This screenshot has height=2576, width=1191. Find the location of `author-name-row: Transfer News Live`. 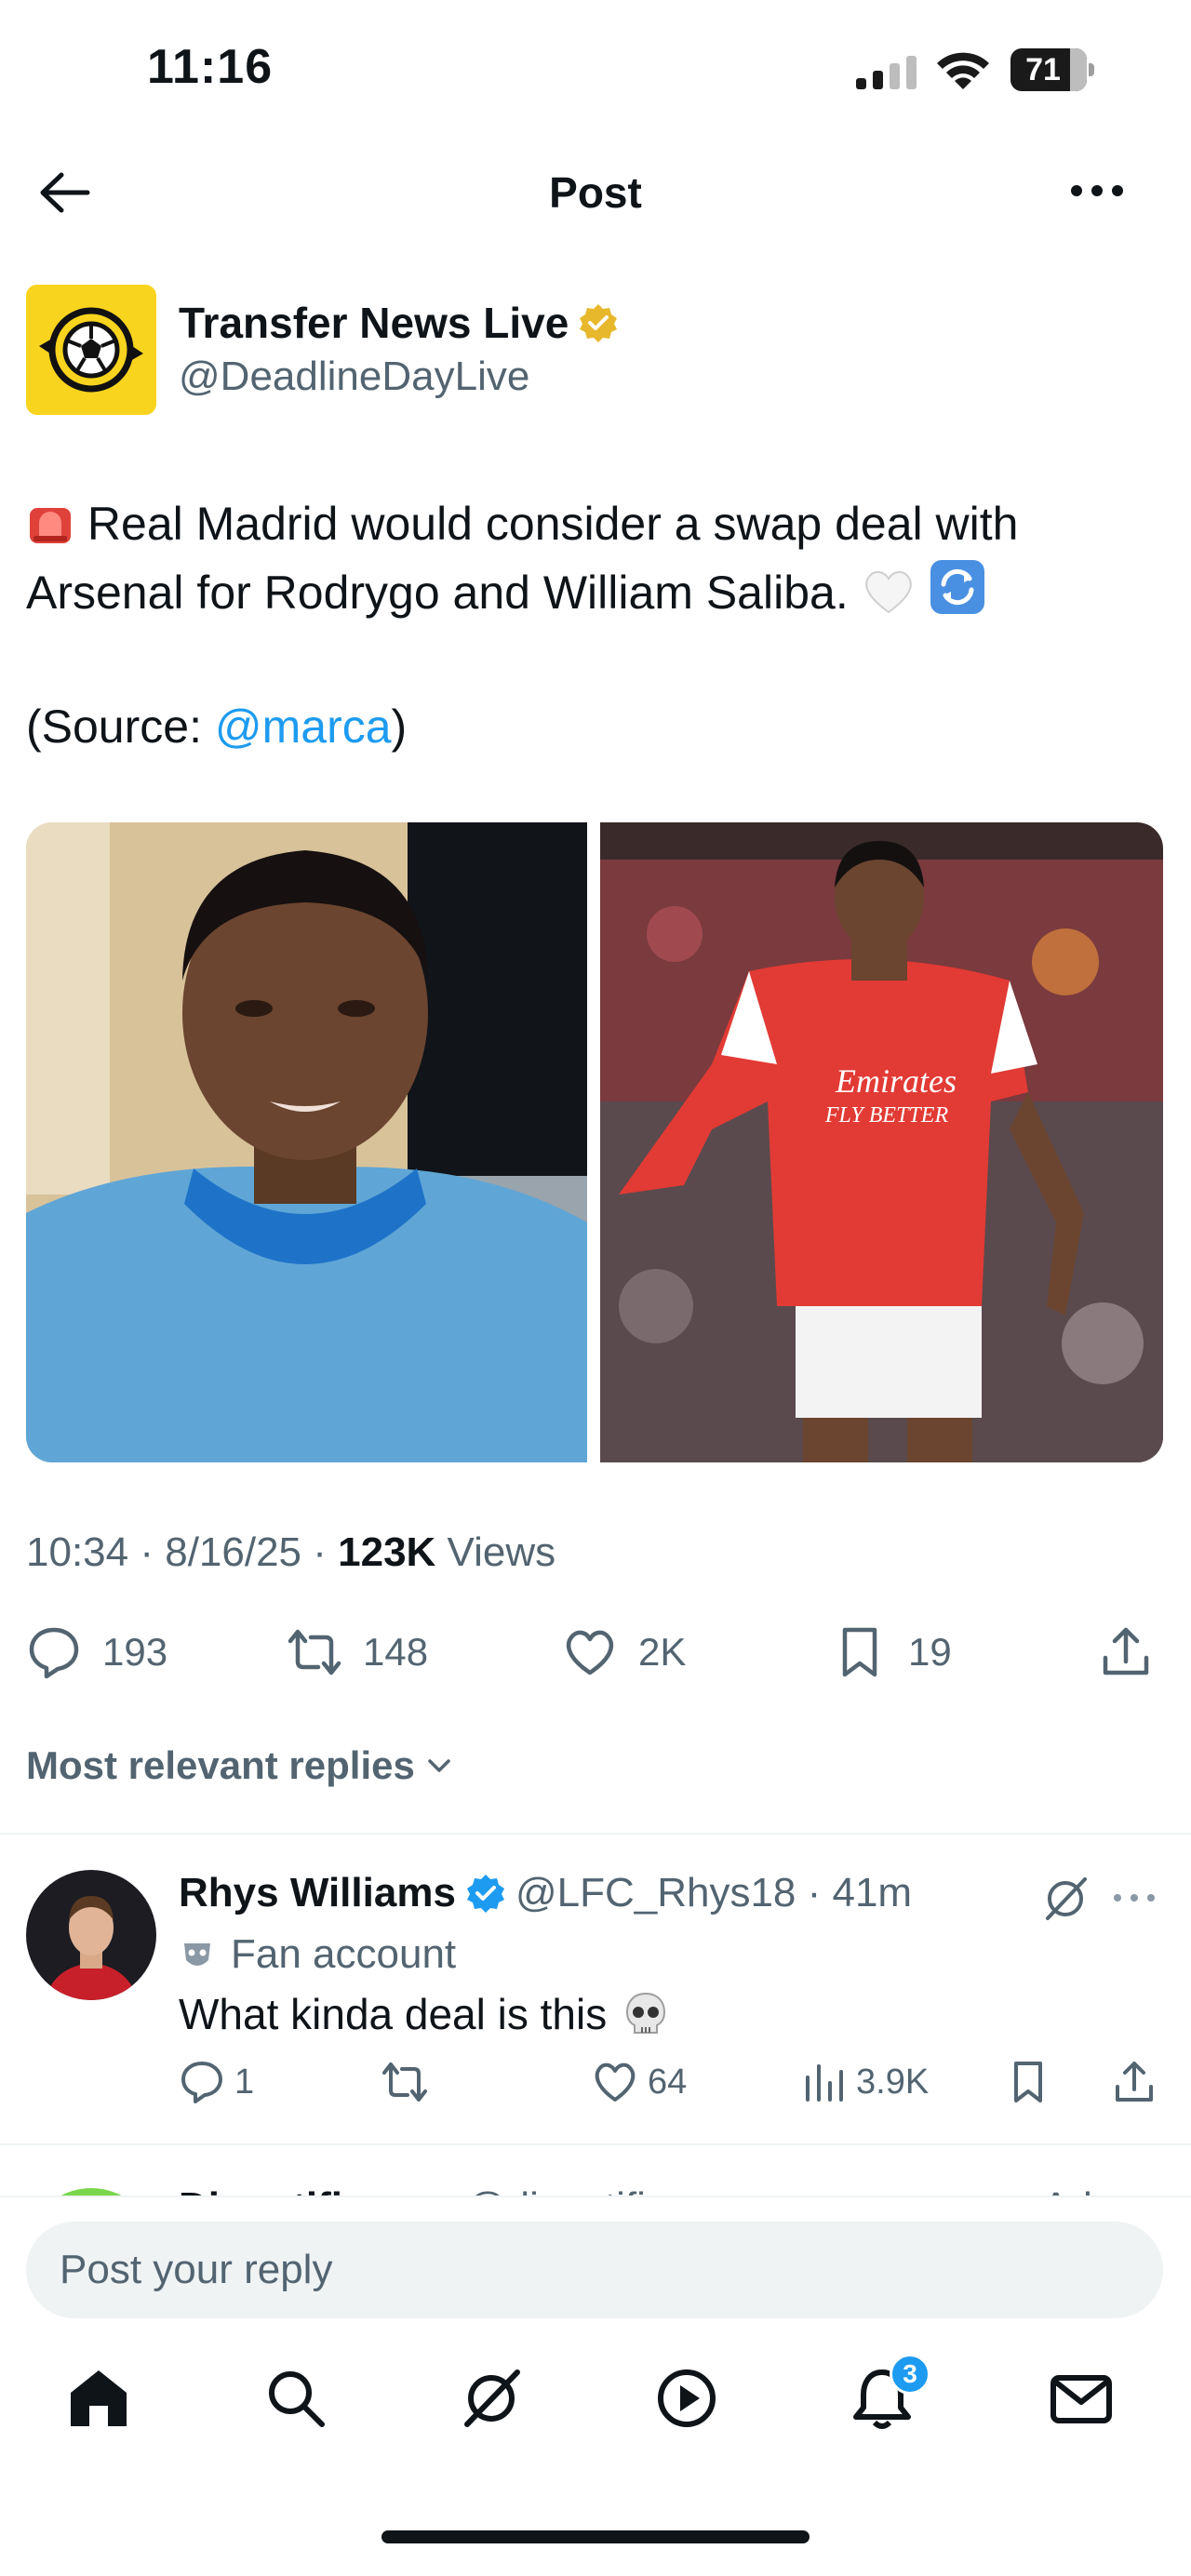

author-name-row: Transfer News Live is located at coordinates (399, 323).